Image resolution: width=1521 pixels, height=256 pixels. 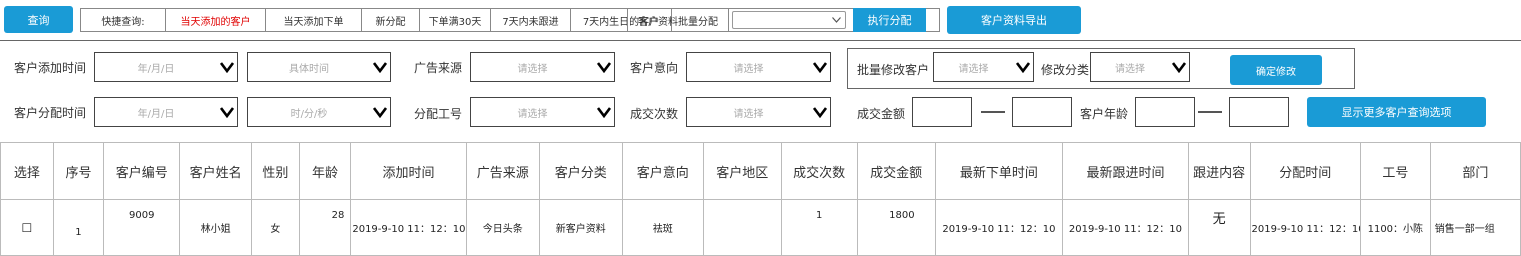 I want to click on add-time-label: 客户添加时间, so click(x=50, y=67).